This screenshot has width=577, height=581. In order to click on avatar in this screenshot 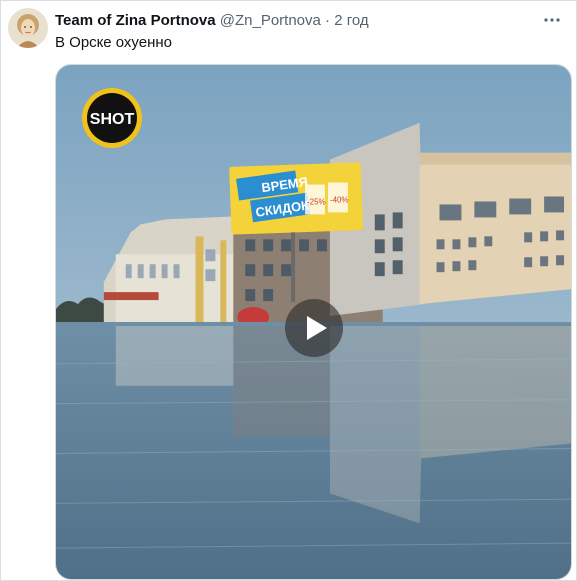, I will do `click(28, 28)`.